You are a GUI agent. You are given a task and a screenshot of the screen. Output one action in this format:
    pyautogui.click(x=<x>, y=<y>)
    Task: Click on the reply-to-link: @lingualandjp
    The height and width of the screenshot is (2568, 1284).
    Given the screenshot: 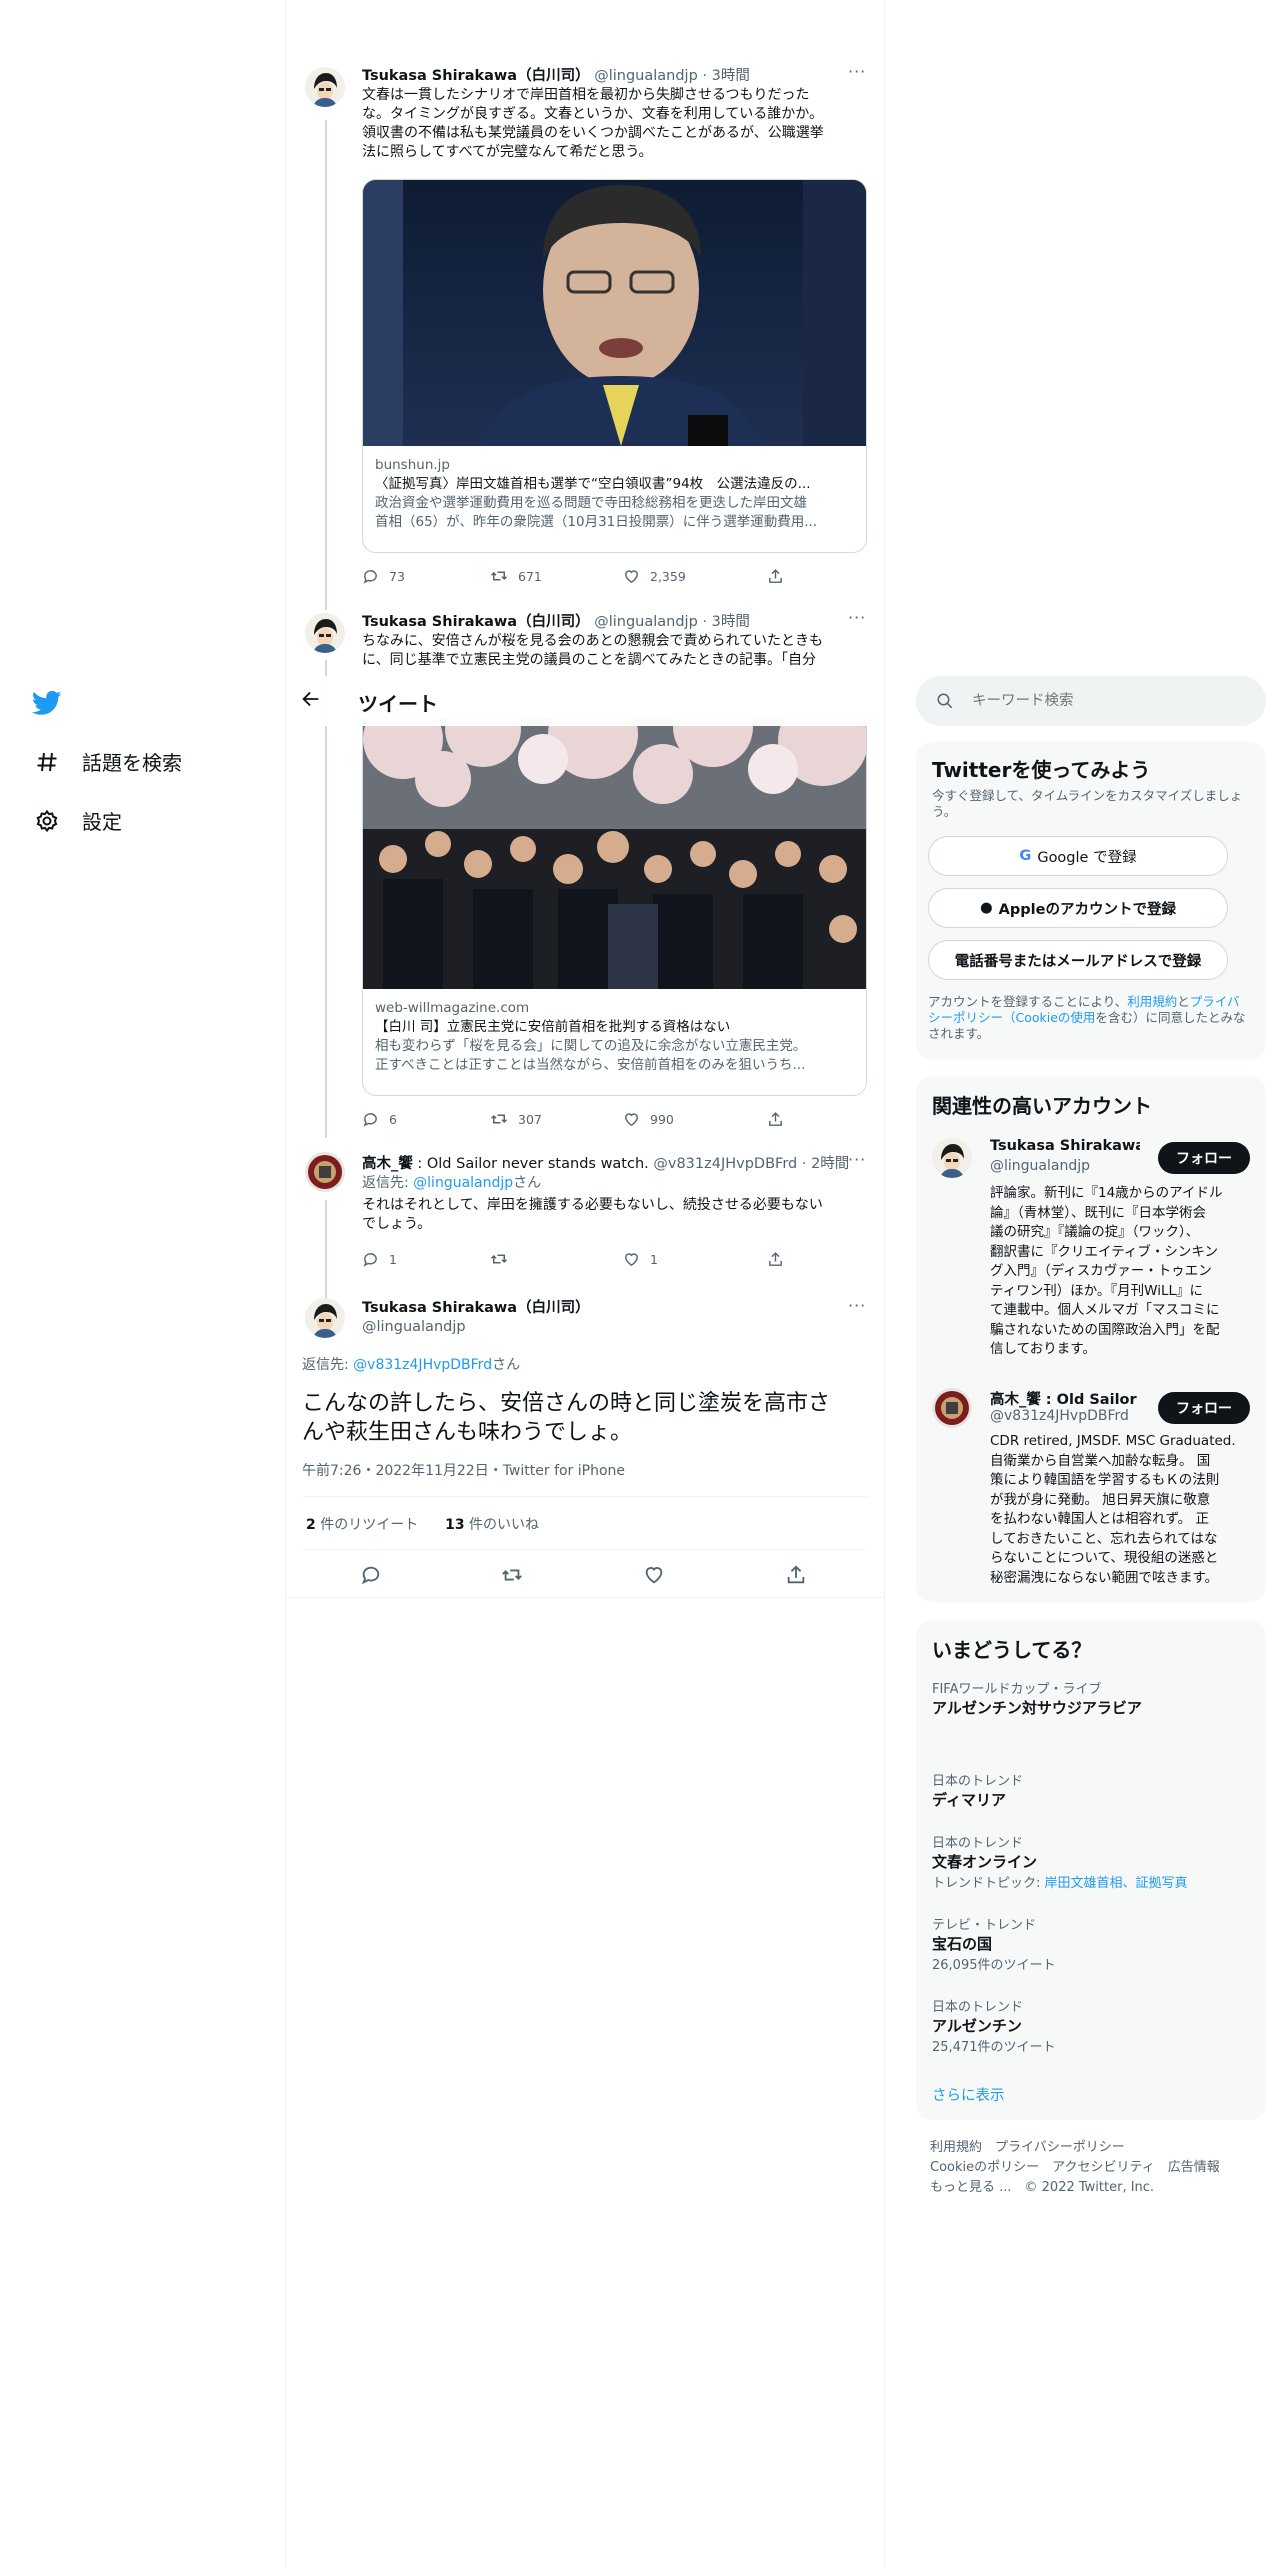 What is the action you would take?
    pyautogui.click(x=463, y=1183)
    